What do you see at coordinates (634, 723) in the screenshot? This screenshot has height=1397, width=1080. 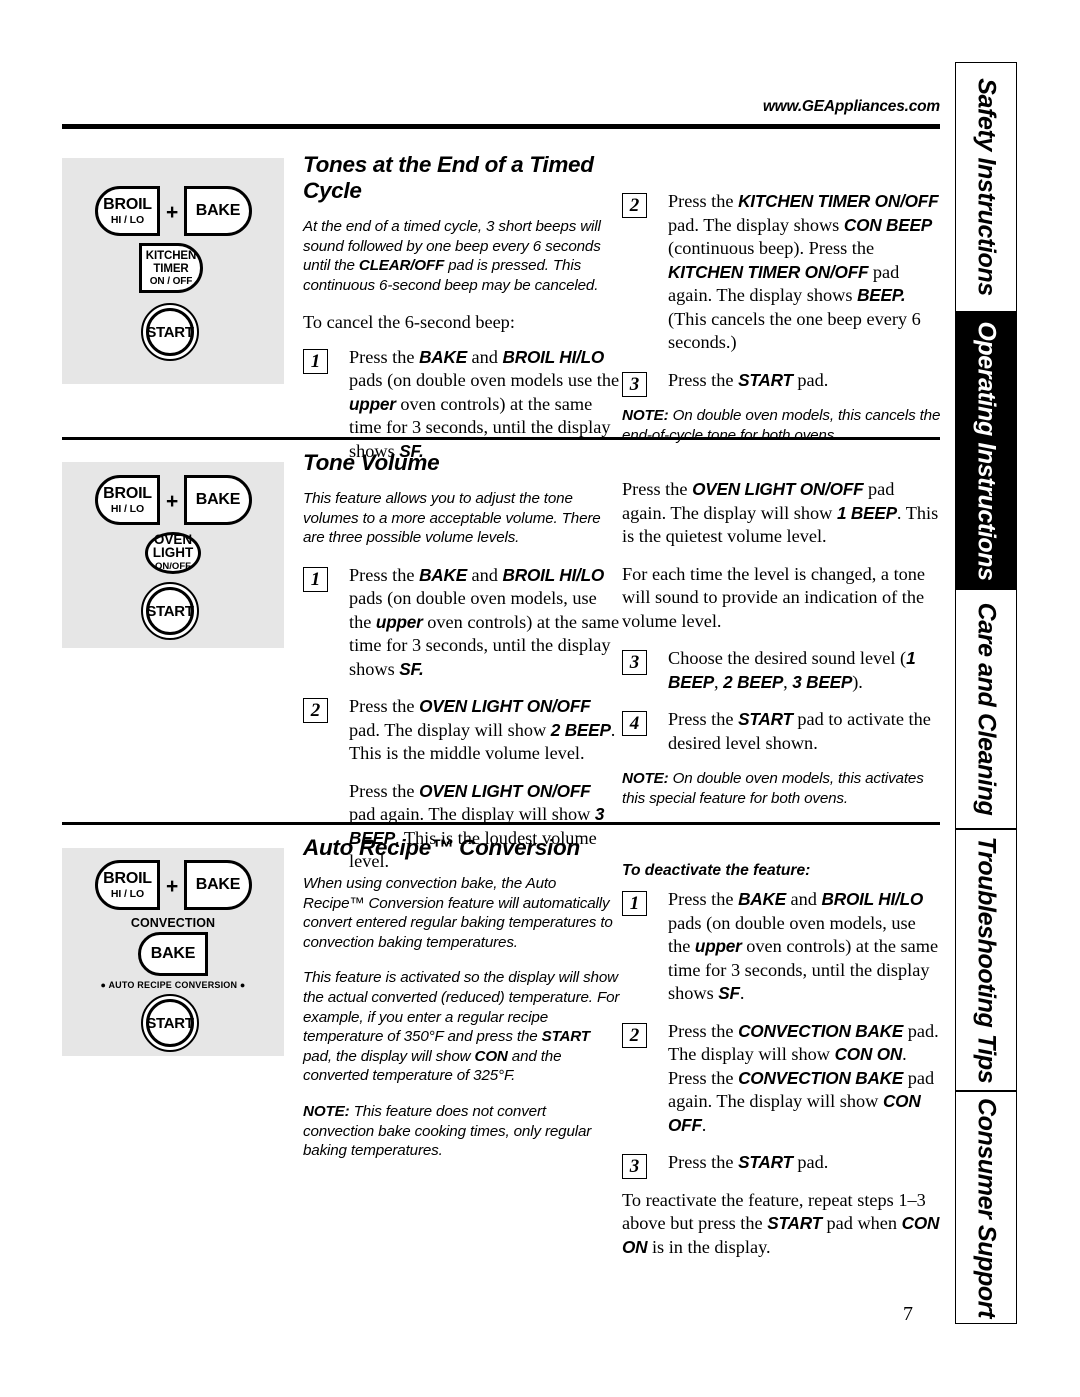 I see `step-number: 4` at bounding box center [634, 723].